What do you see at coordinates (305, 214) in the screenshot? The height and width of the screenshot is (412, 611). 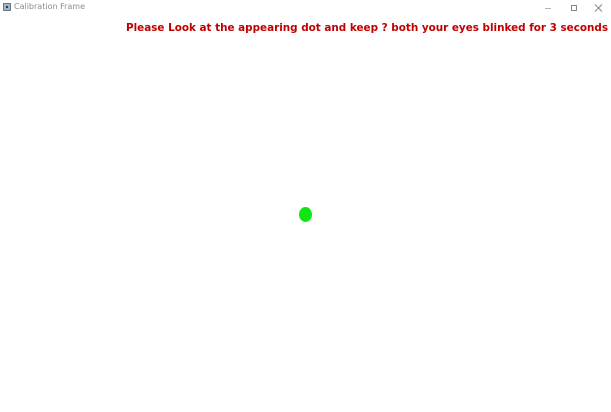 I see `calibration-dot` at bounding box center [305, 214].